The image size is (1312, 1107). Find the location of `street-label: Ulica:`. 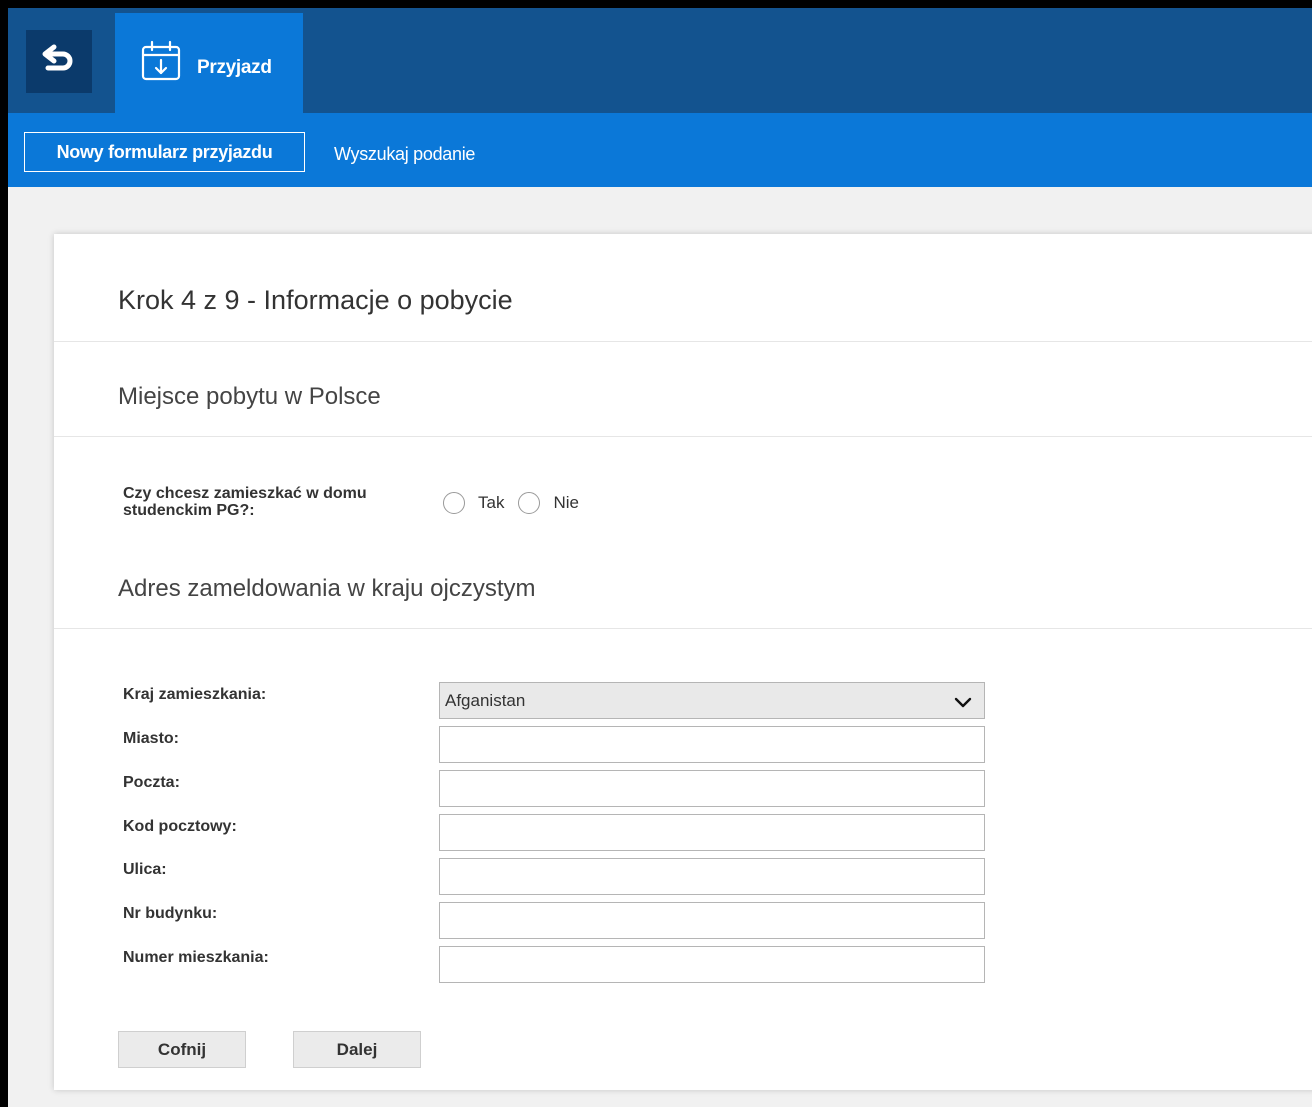

street-label: Ulica: is located at coordinates (145, 869).